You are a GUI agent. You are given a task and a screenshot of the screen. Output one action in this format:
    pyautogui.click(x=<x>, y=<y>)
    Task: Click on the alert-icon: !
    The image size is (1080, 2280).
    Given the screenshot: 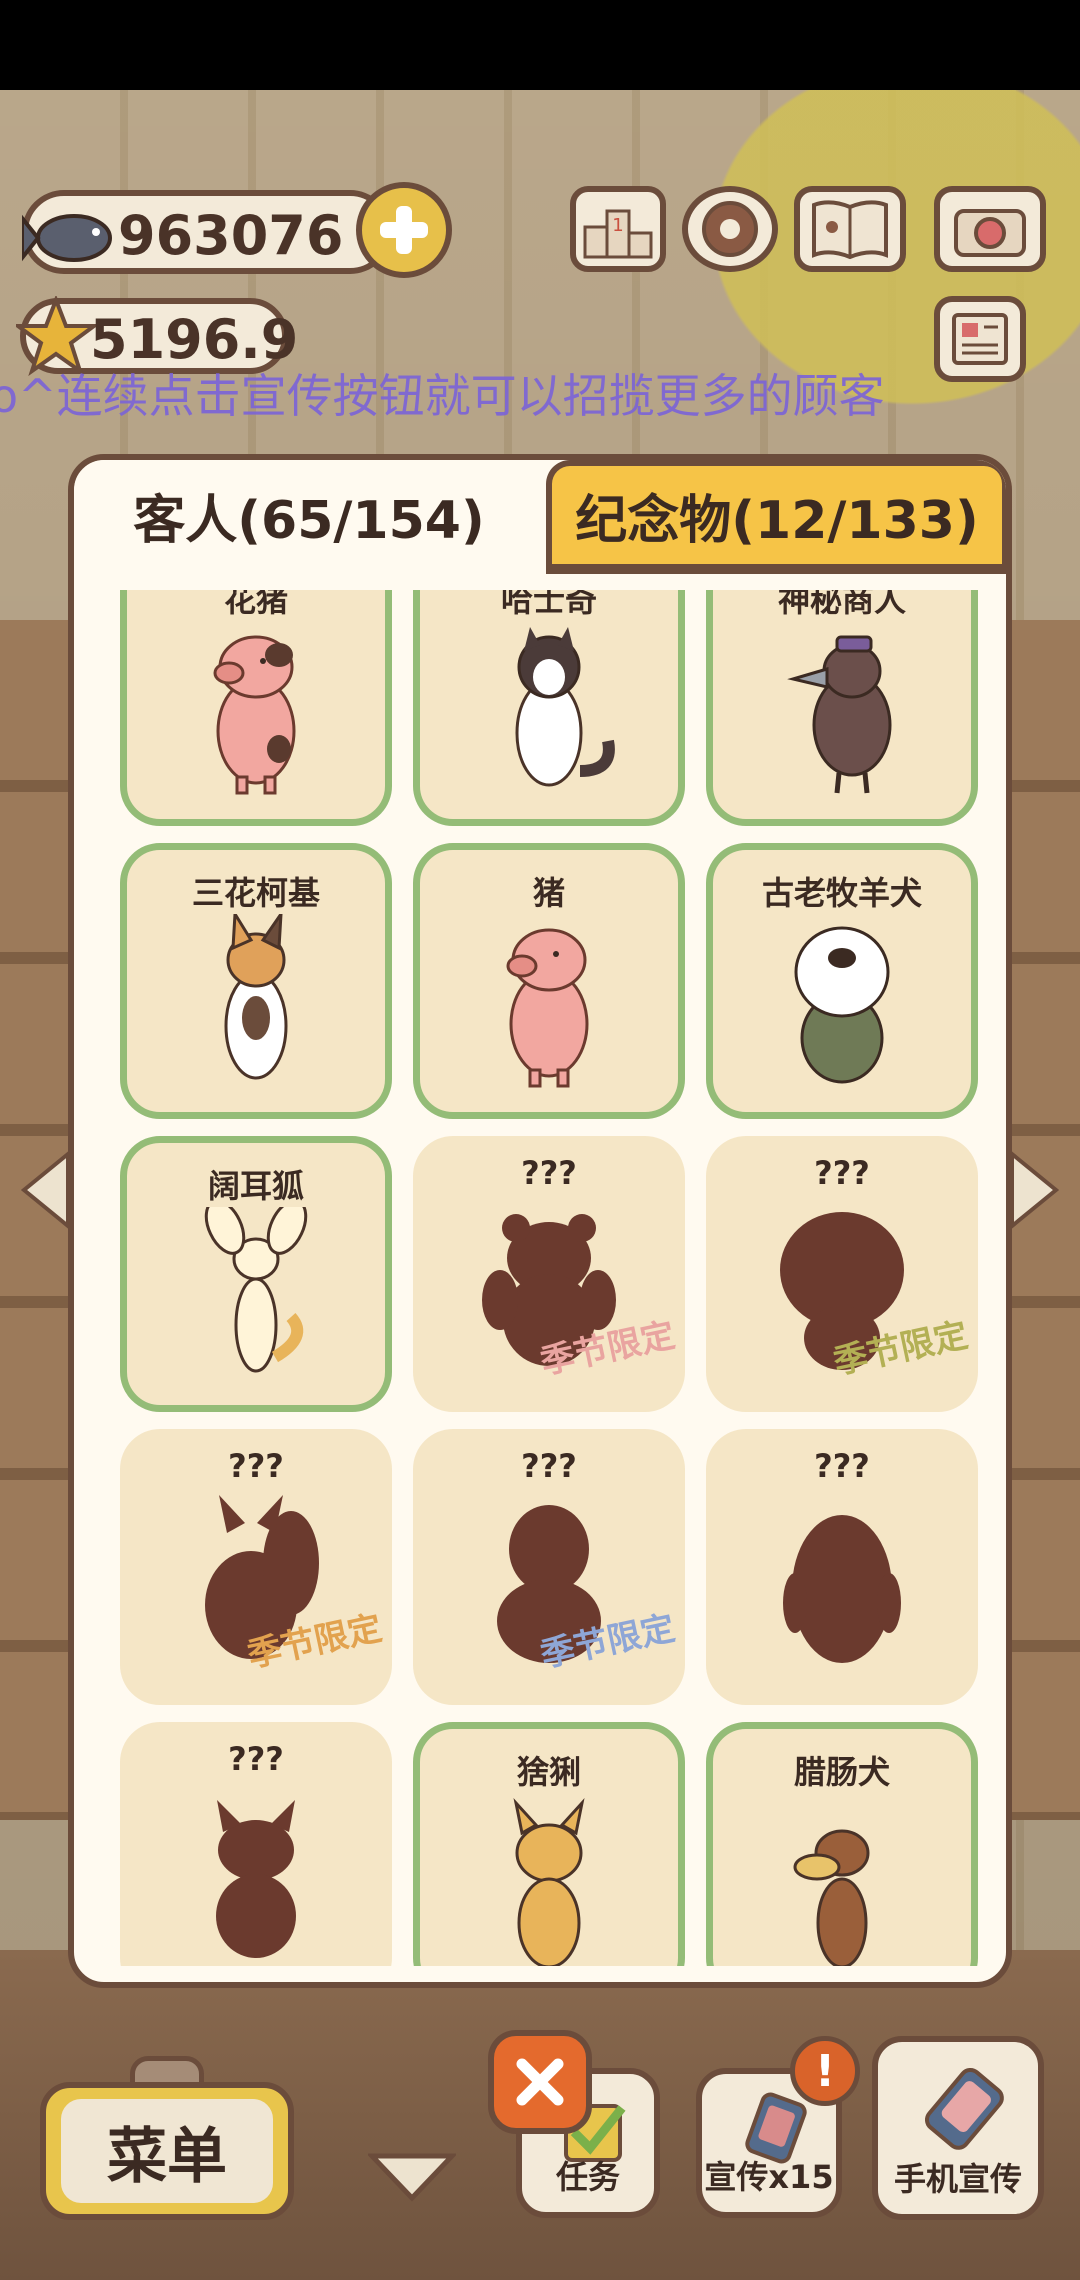 What is the action you would take?
    pyautogui.click(x=825, y=2071)
    